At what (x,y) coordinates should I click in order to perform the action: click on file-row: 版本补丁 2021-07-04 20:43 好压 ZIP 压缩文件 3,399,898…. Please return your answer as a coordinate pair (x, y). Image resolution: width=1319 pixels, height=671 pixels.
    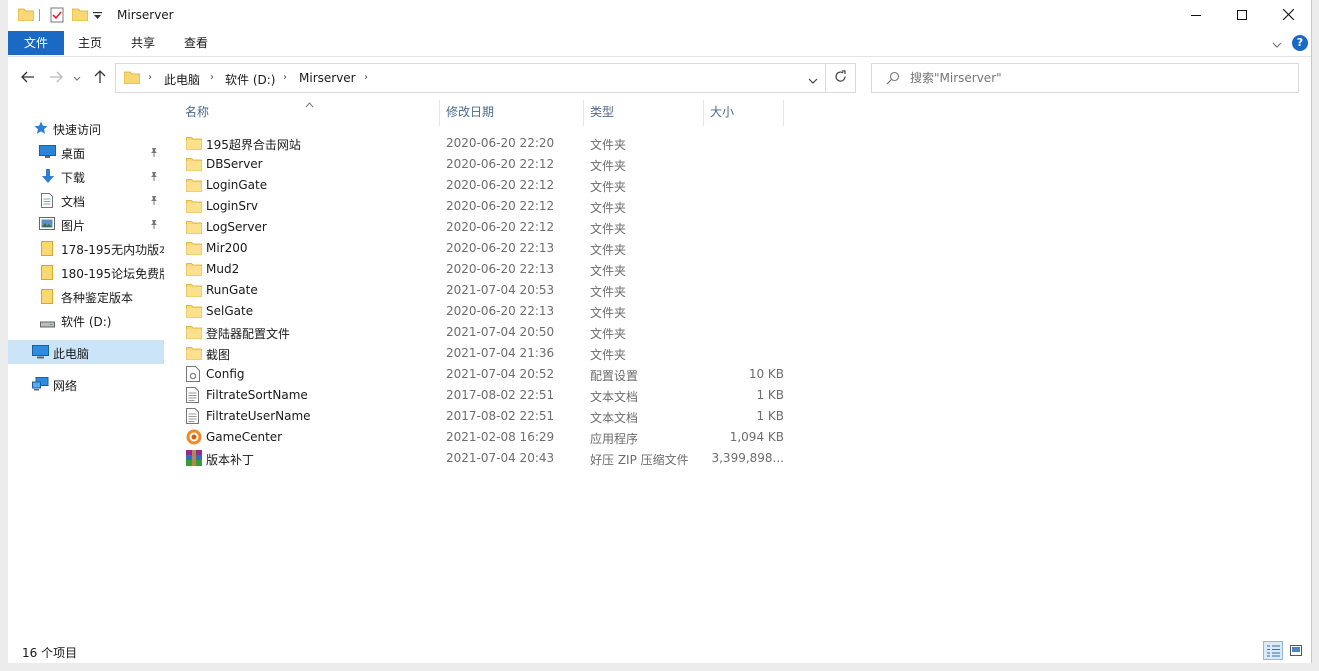
    Looking at the image, I should click on (485, 458).